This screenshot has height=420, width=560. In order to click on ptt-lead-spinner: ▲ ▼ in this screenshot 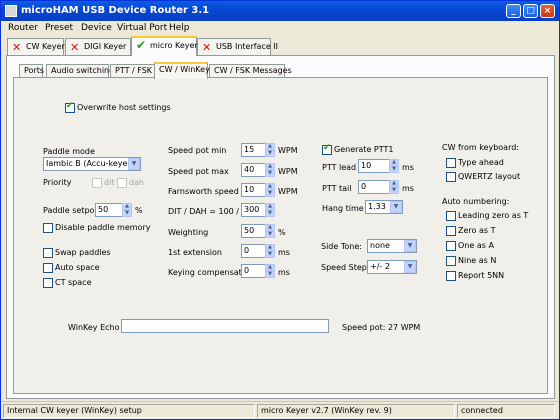, I will do `click(394, 166)`.